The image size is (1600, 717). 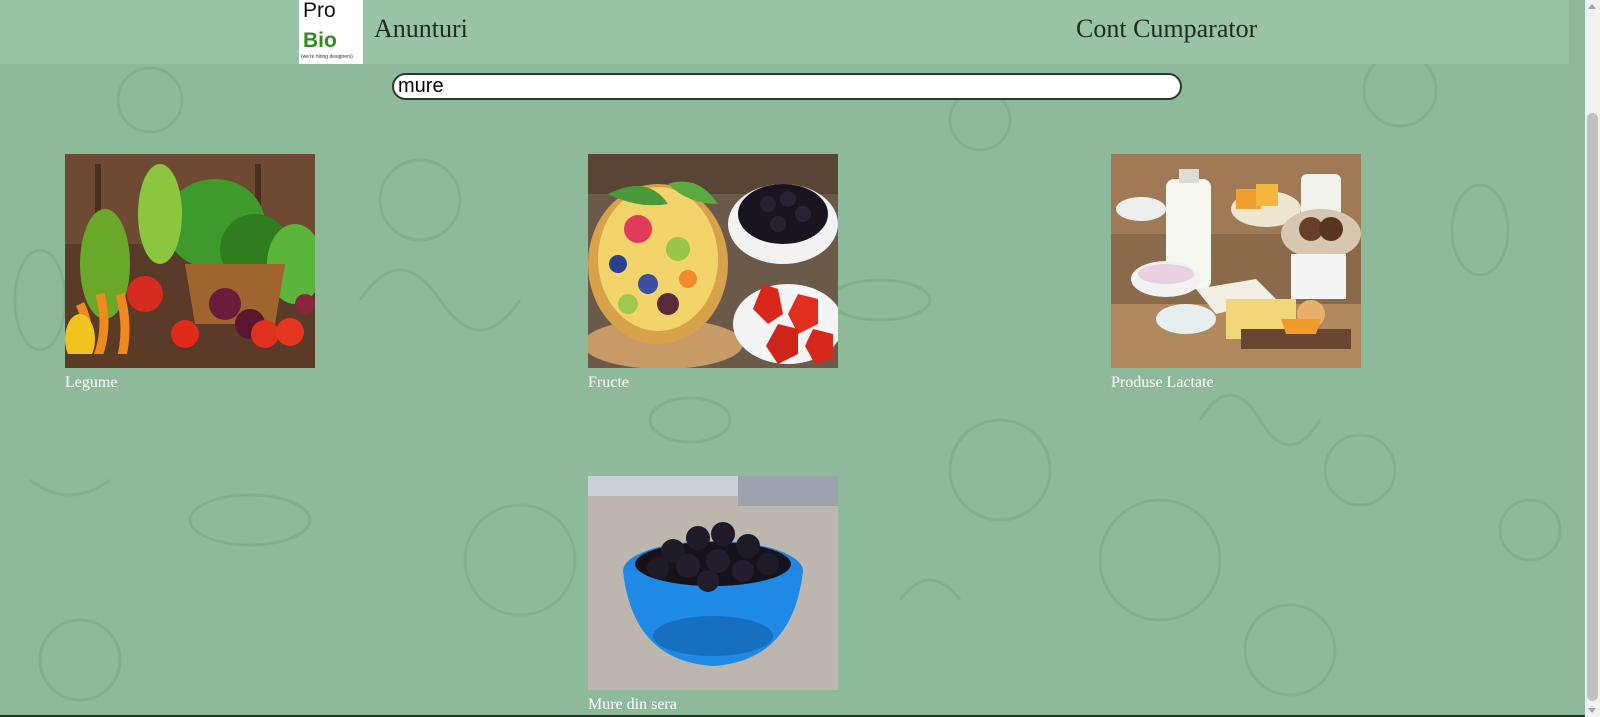 What do you see at coordinates (1592, 407) in the screenshot?
I see `scrollbar-thumb` at bounding box center [1592, 407].